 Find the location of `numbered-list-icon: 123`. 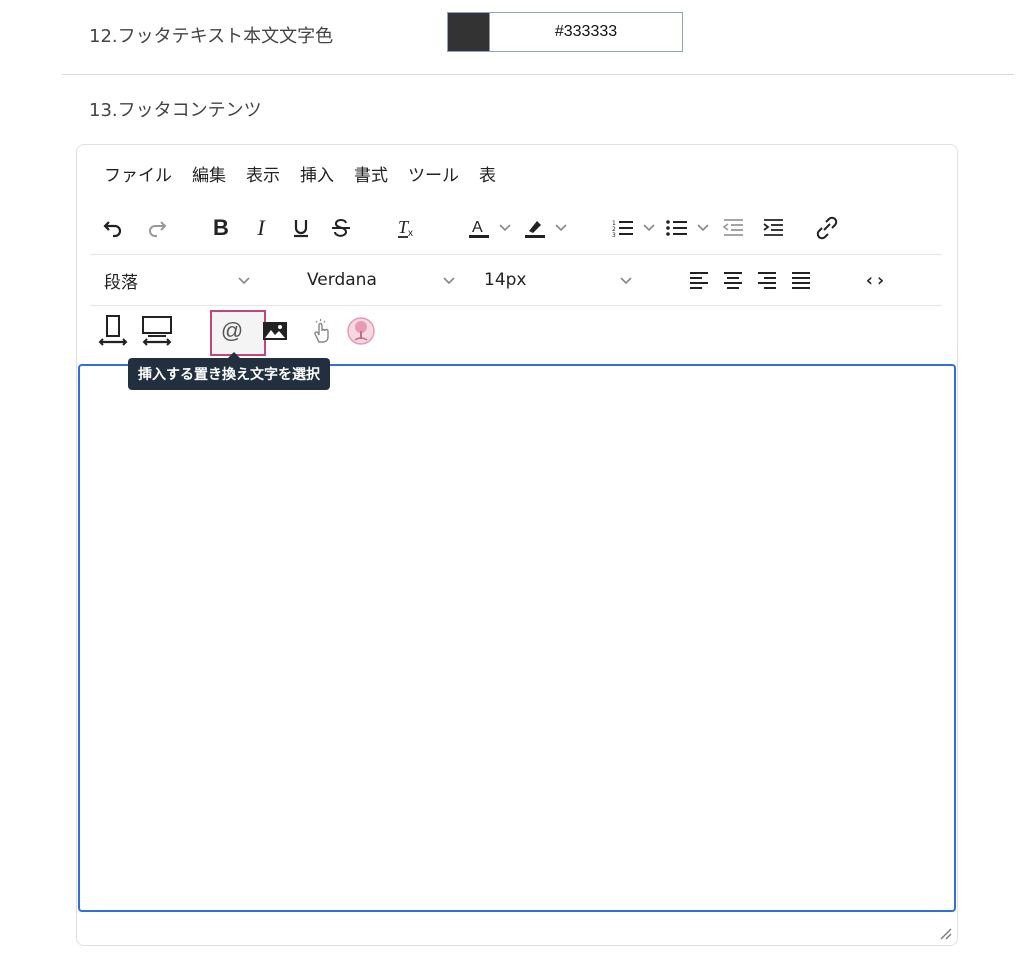

numbered-list-icon: 123 is located at coordinates (623, 228).